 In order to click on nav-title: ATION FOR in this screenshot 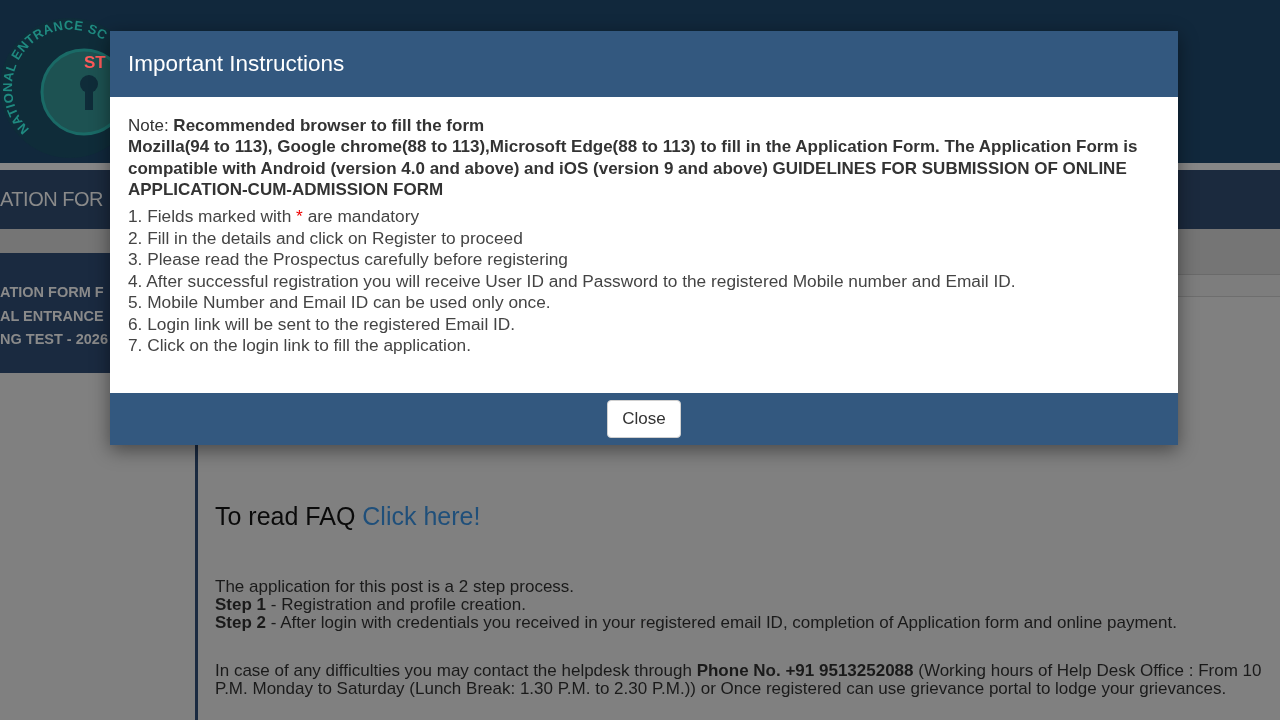, I will do `click(51, 199)`.